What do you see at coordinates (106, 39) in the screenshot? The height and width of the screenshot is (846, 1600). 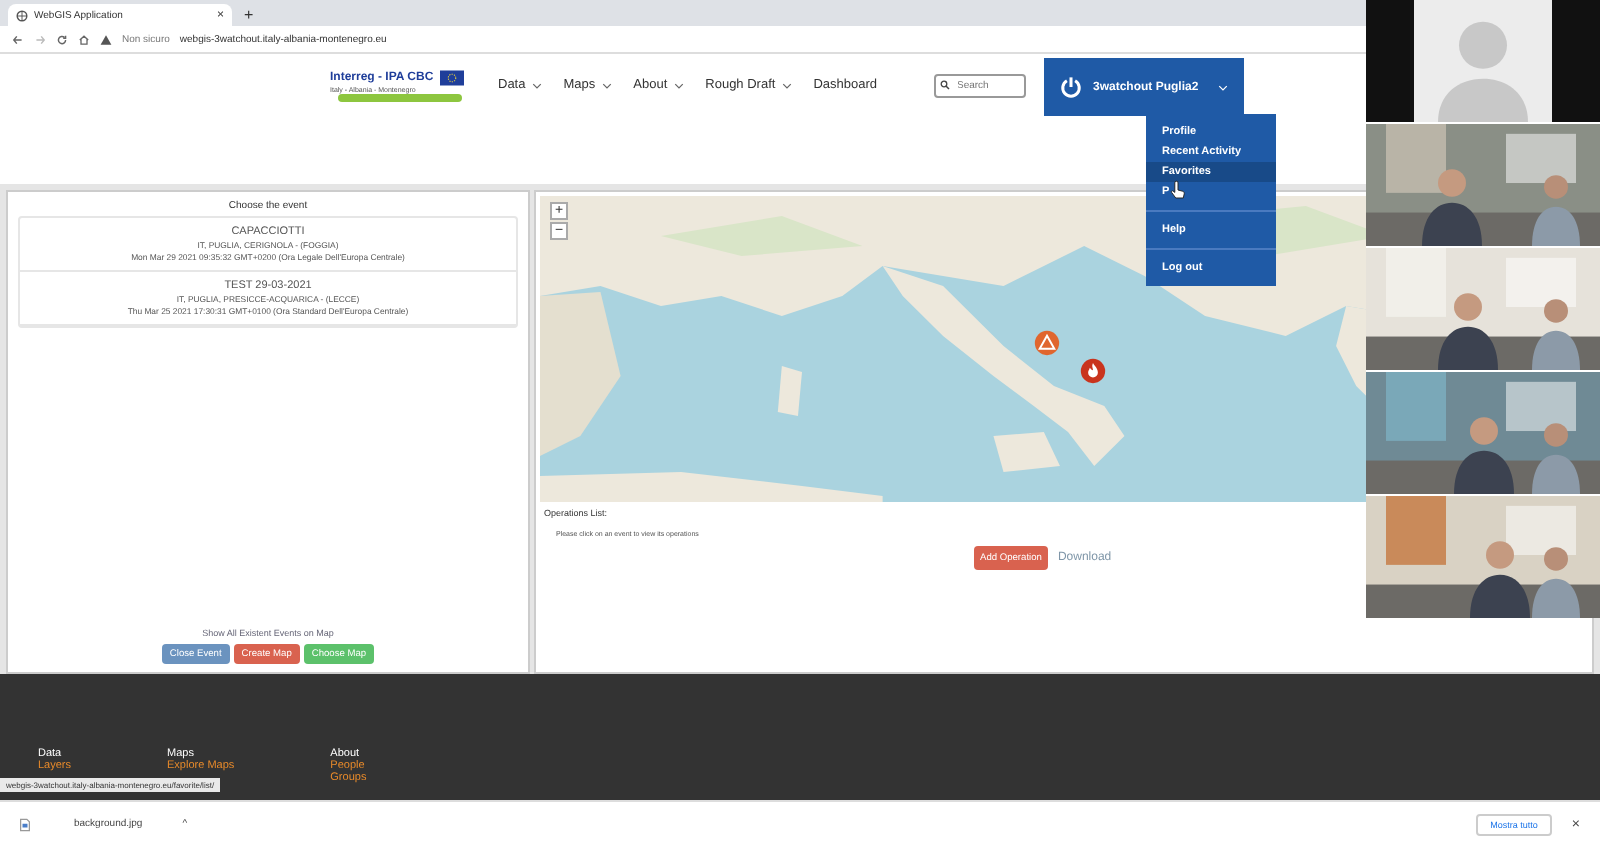 I see `warning-icon` at bounding box center [106, 39].